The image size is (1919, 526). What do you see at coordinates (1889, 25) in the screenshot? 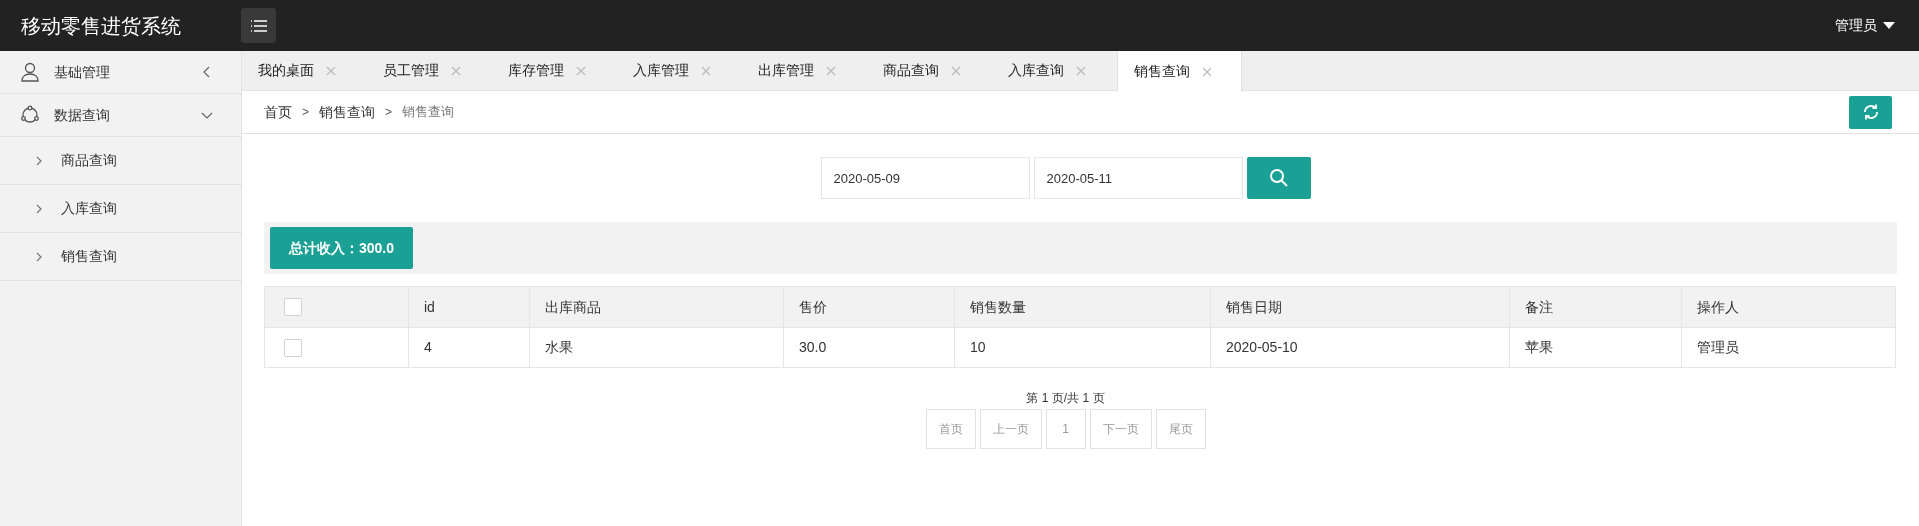
I see `caret-icon` at bounding box center [1889, 25].